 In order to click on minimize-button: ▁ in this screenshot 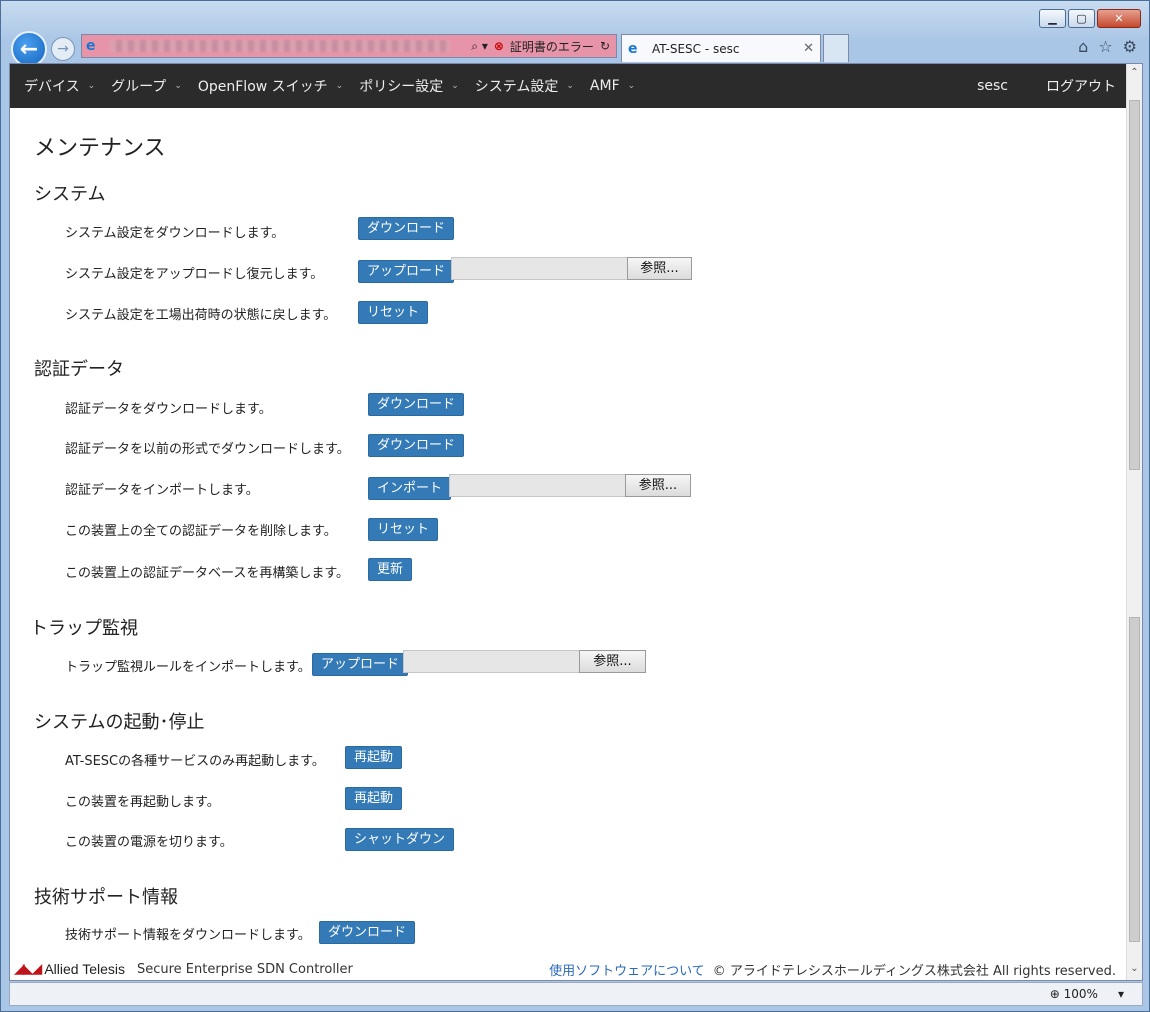, I will do `click(1052, 18)`.